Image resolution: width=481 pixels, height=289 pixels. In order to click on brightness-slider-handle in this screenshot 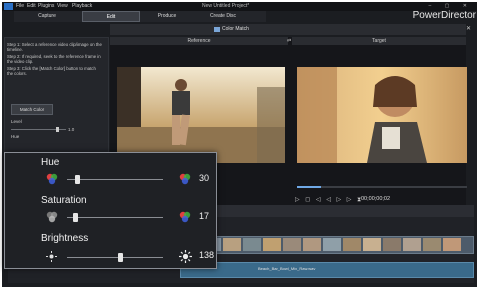, I will do `click(120, 257)`.